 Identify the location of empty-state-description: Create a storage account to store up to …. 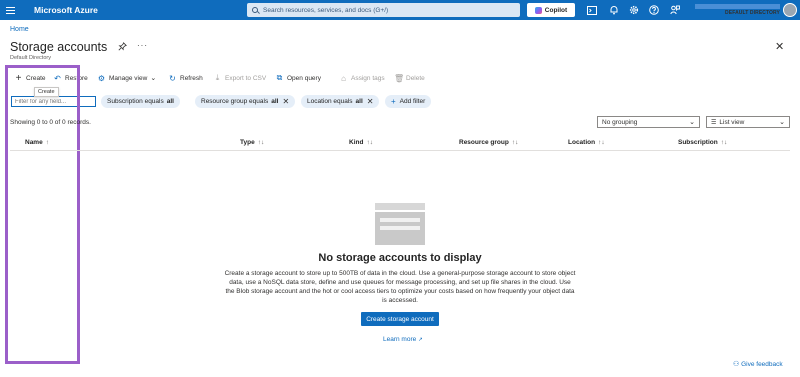
(400, 287).